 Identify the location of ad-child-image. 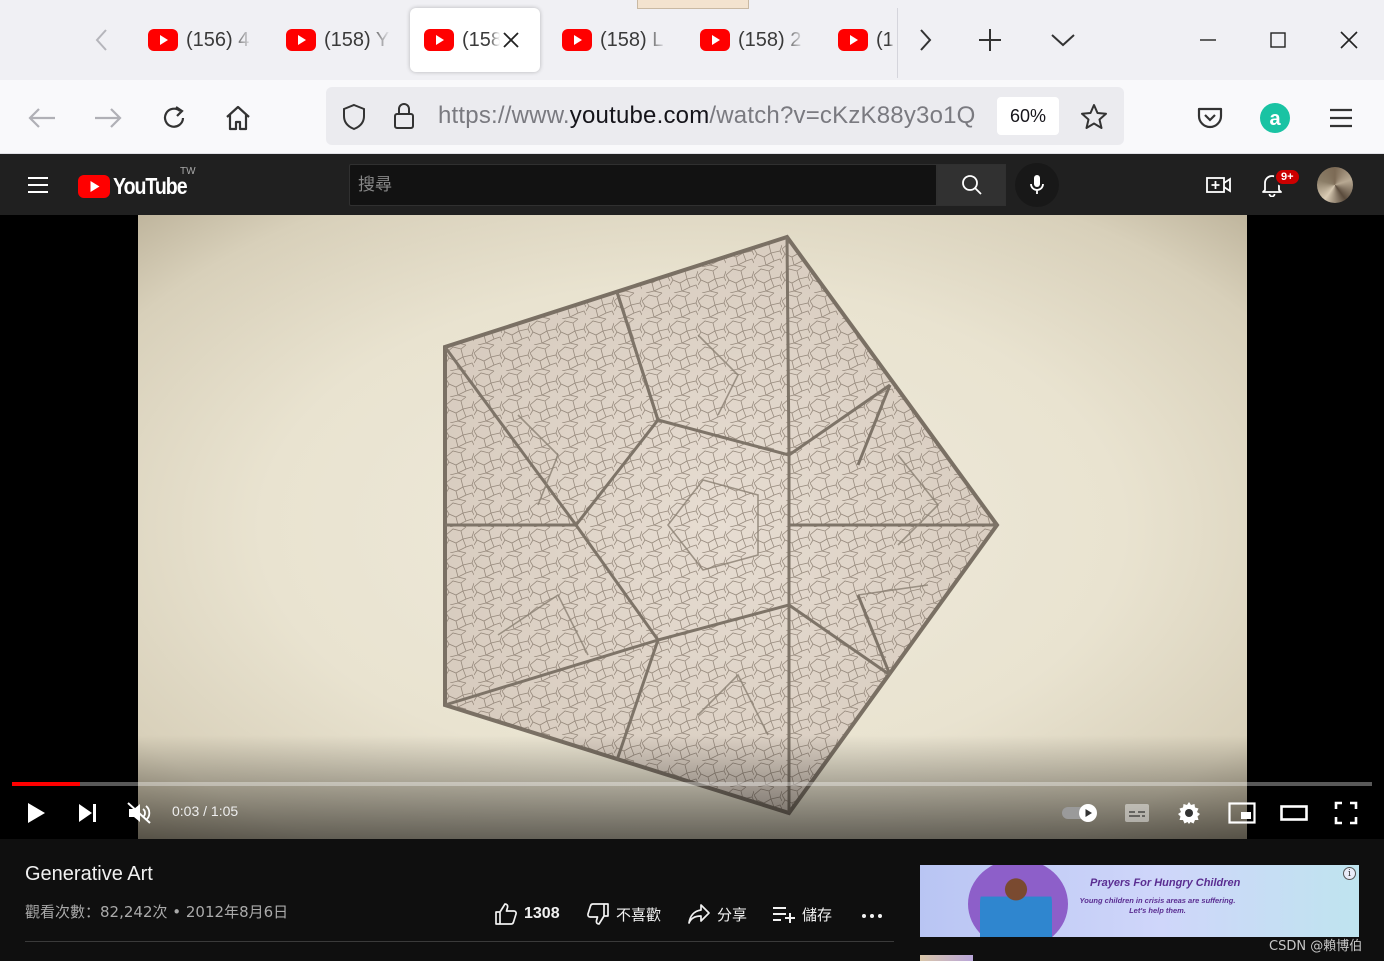
(1016, 903).